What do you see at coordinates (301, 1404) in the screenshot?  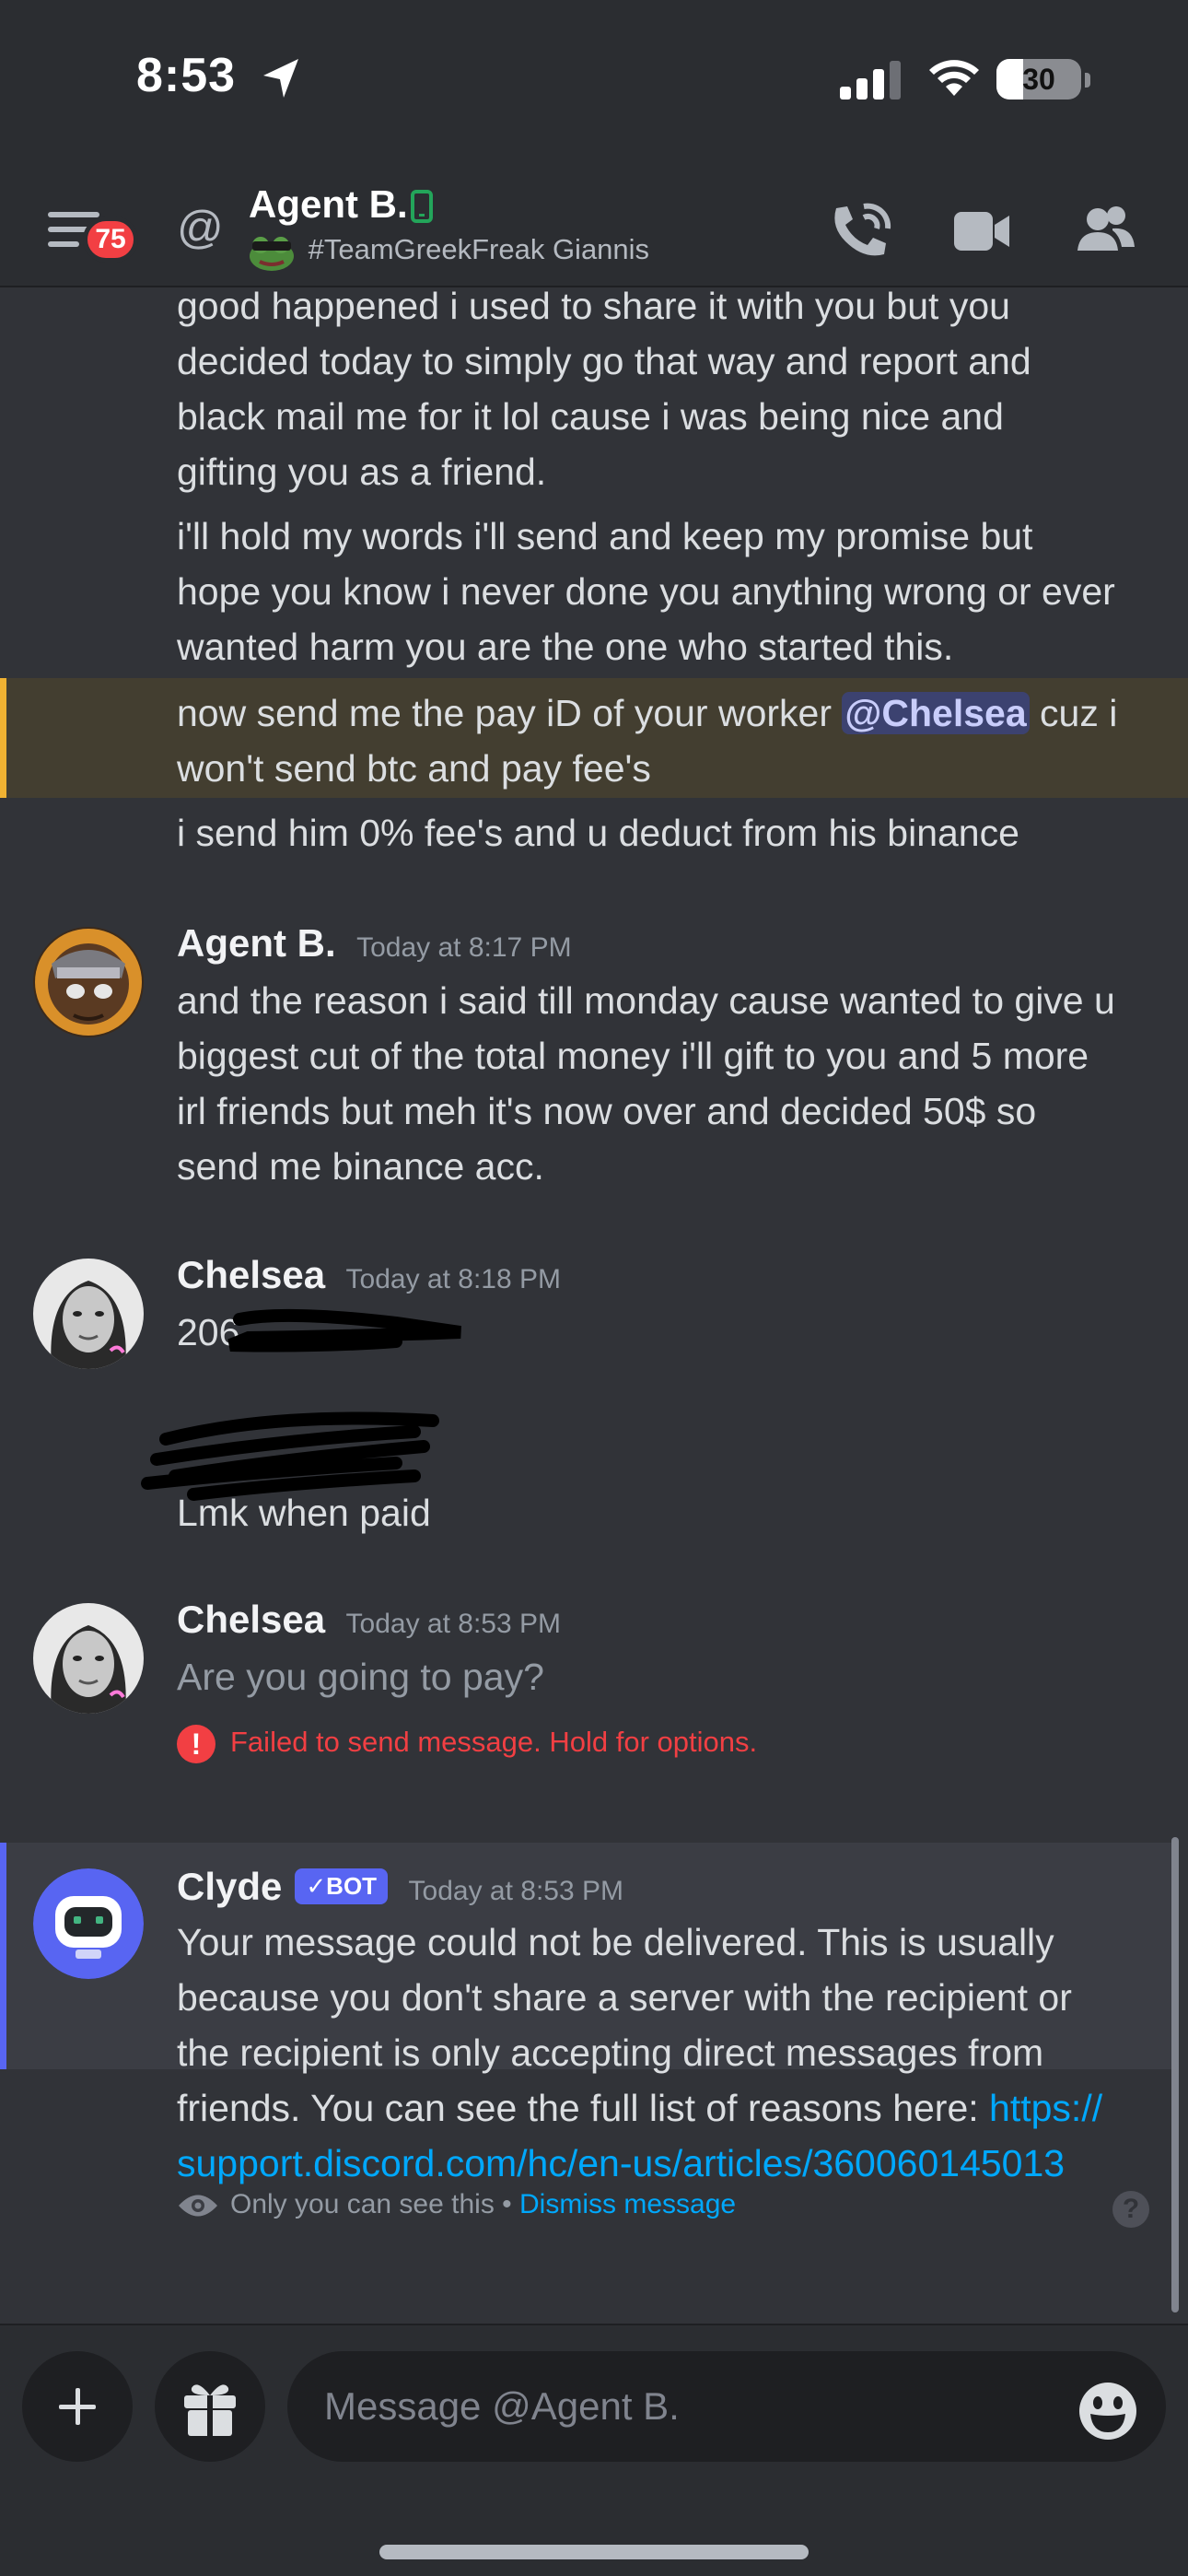 I see `redaction-scribble` at bounding box center [301, 1404].